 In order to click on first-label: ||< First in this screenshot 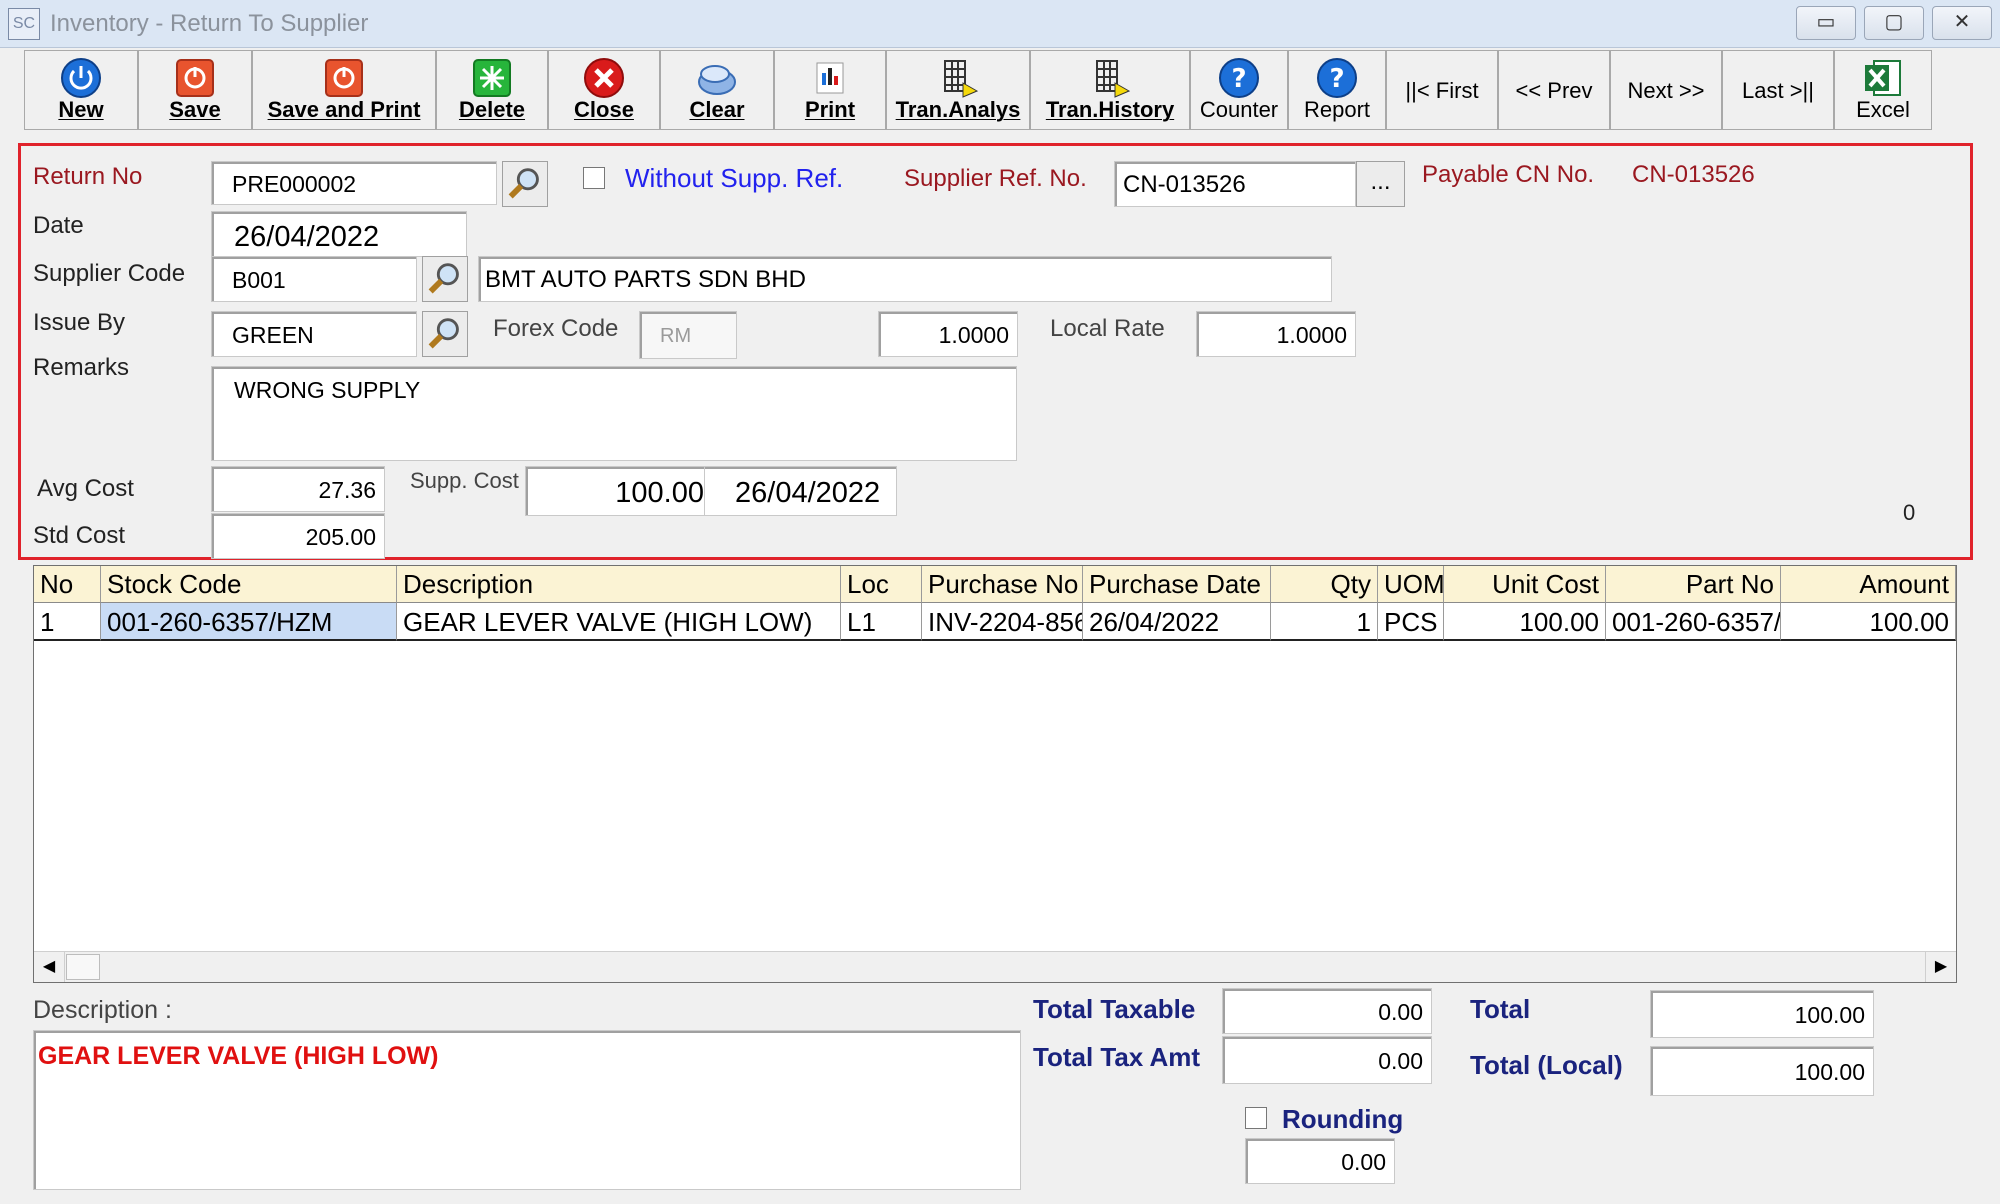, I will do `click(1442, 90)`.